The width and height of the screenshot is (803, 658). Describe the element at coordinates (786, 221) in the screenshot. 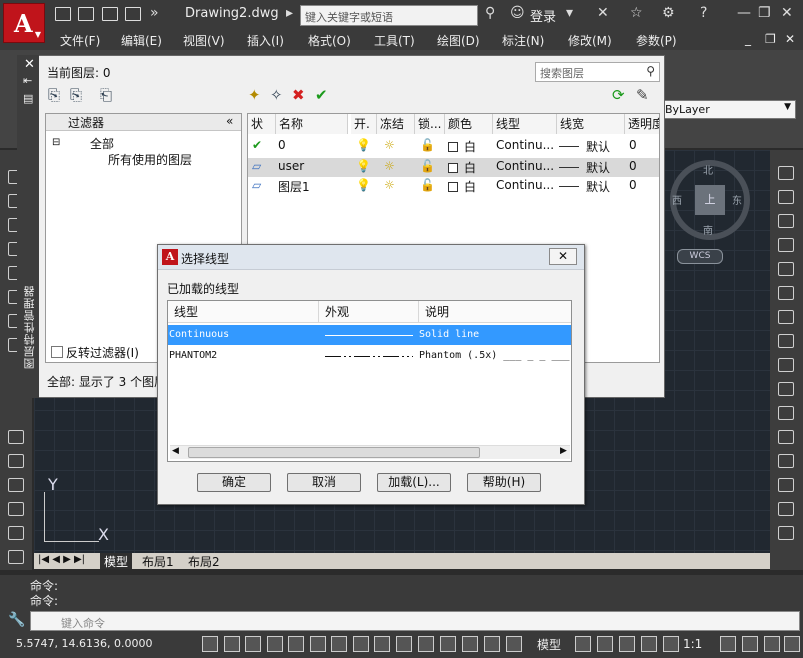

I see `mirror-tool-icon` at that location.